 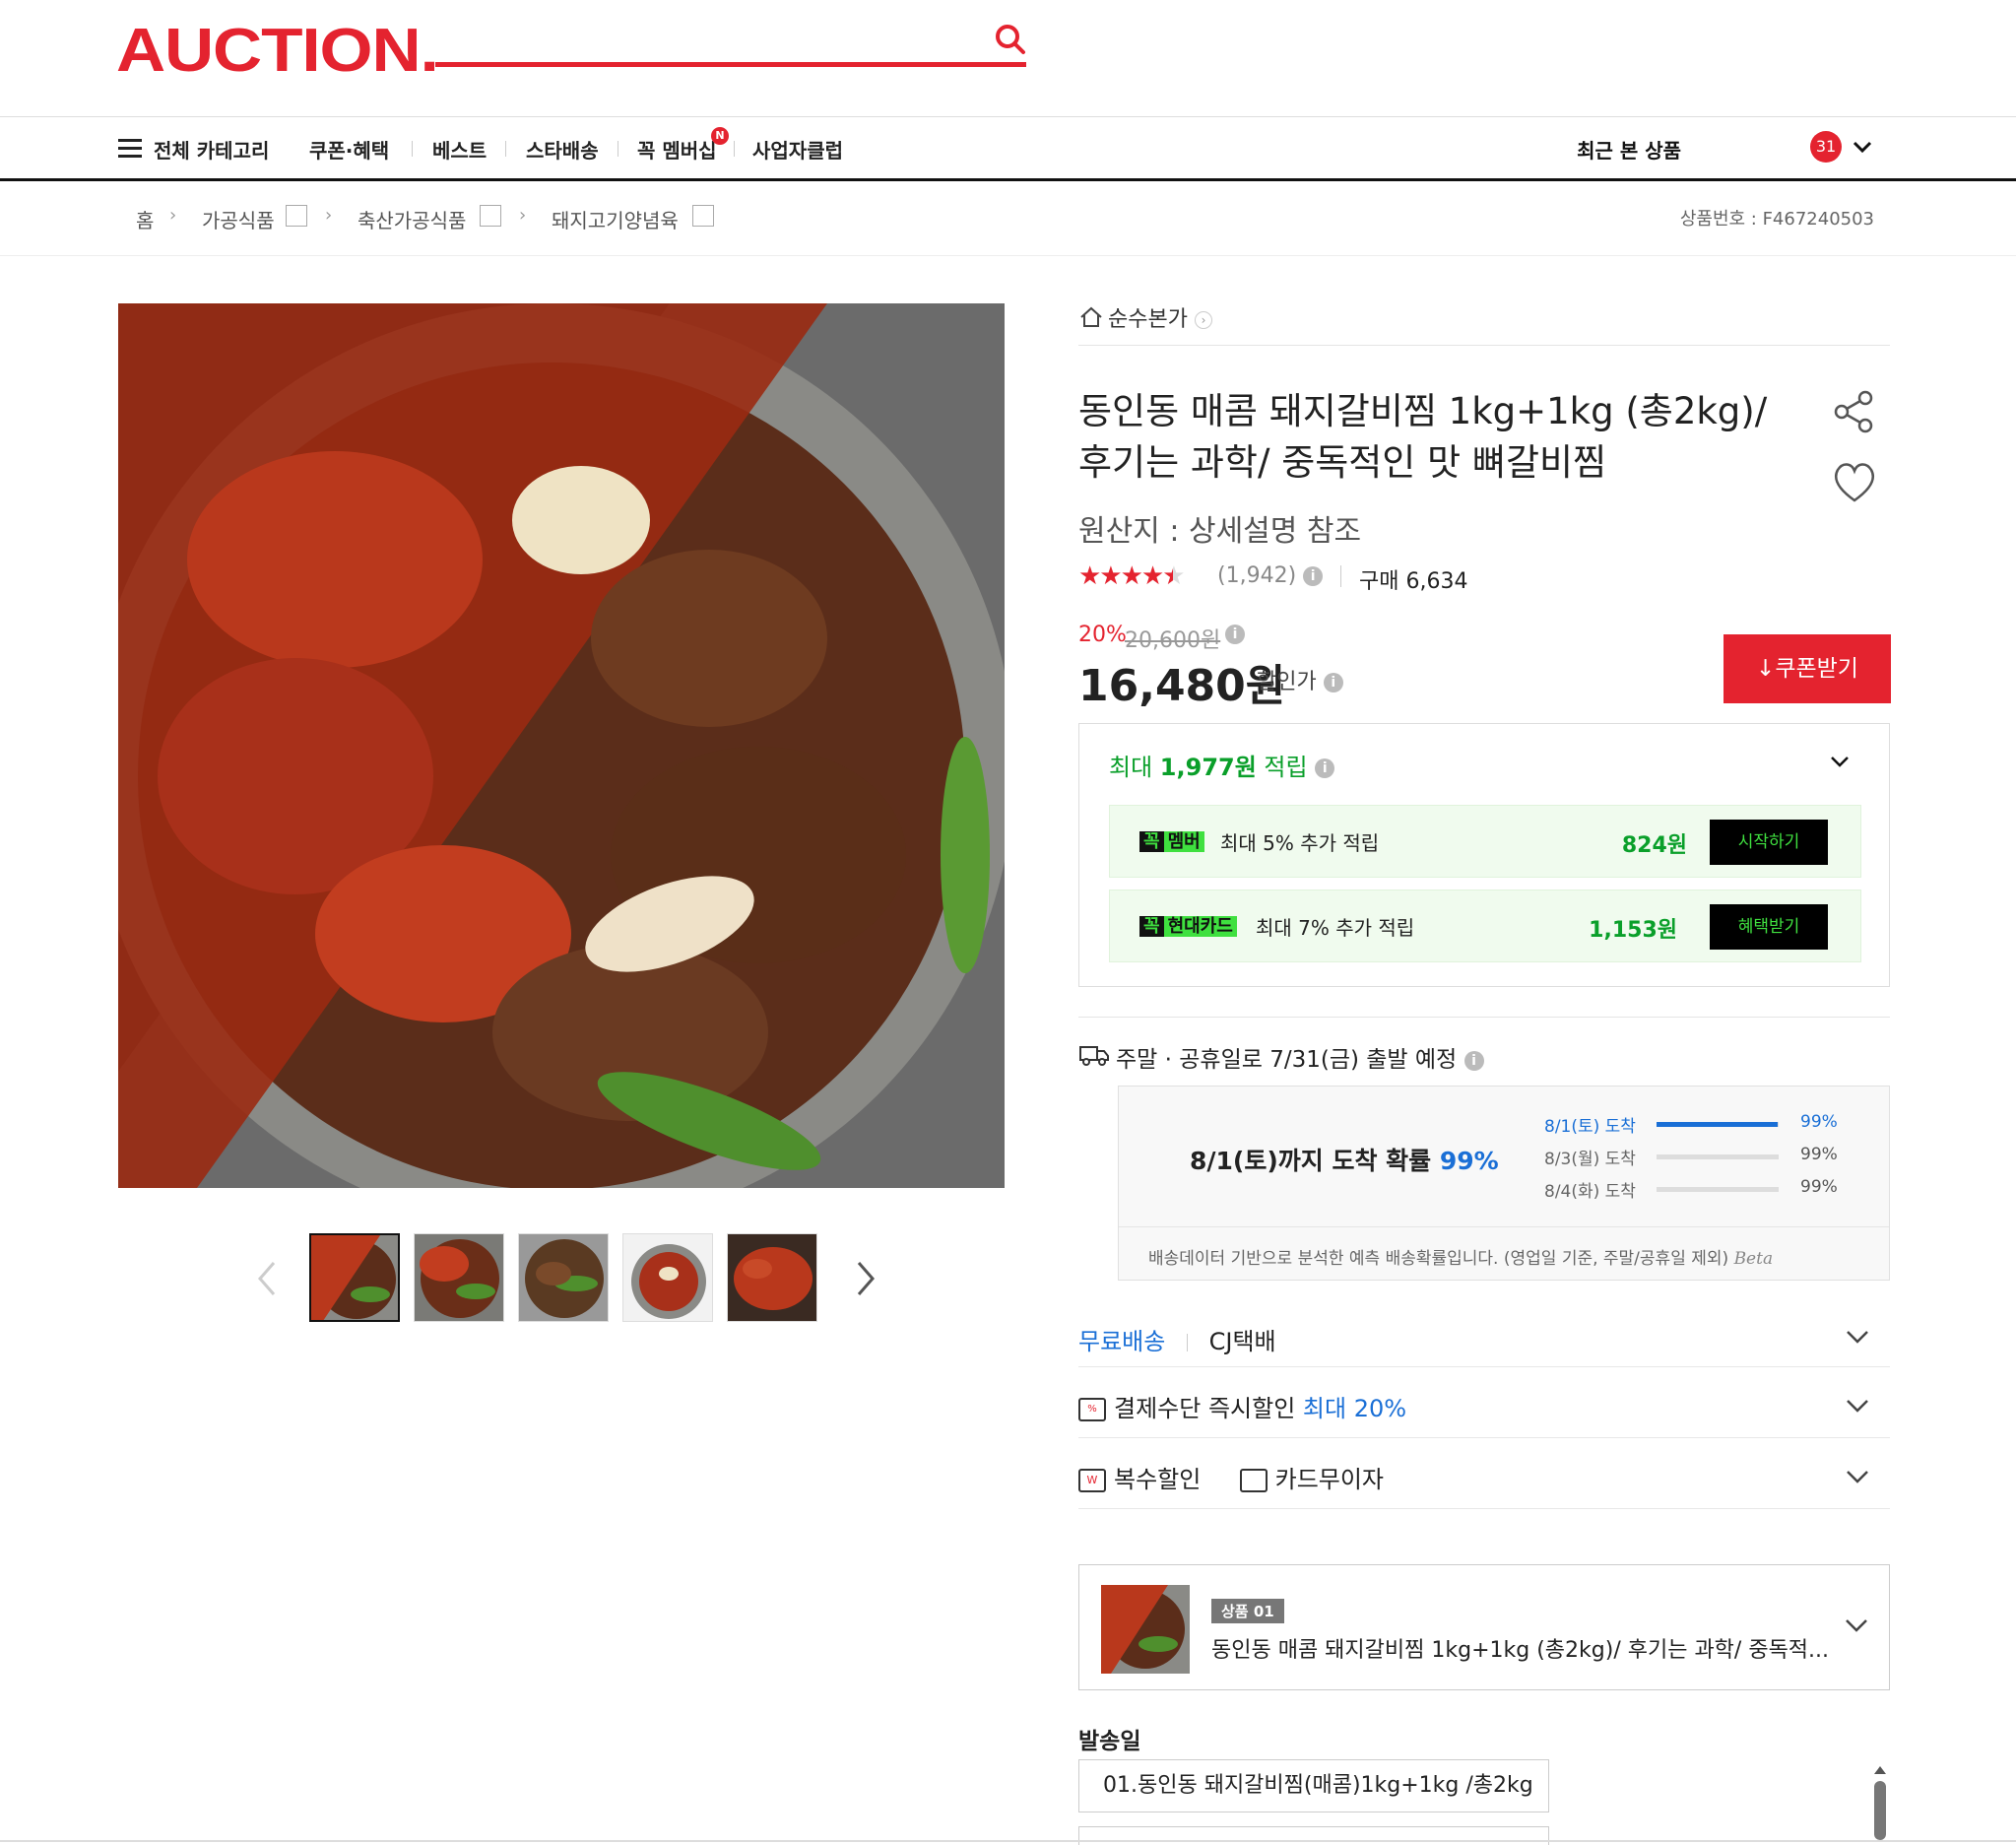 What do you see at coordinates (1122, 1341) in the screenshot?
I see `free-shipping-label: 무료배송` at bounding box center [1122, 1341].